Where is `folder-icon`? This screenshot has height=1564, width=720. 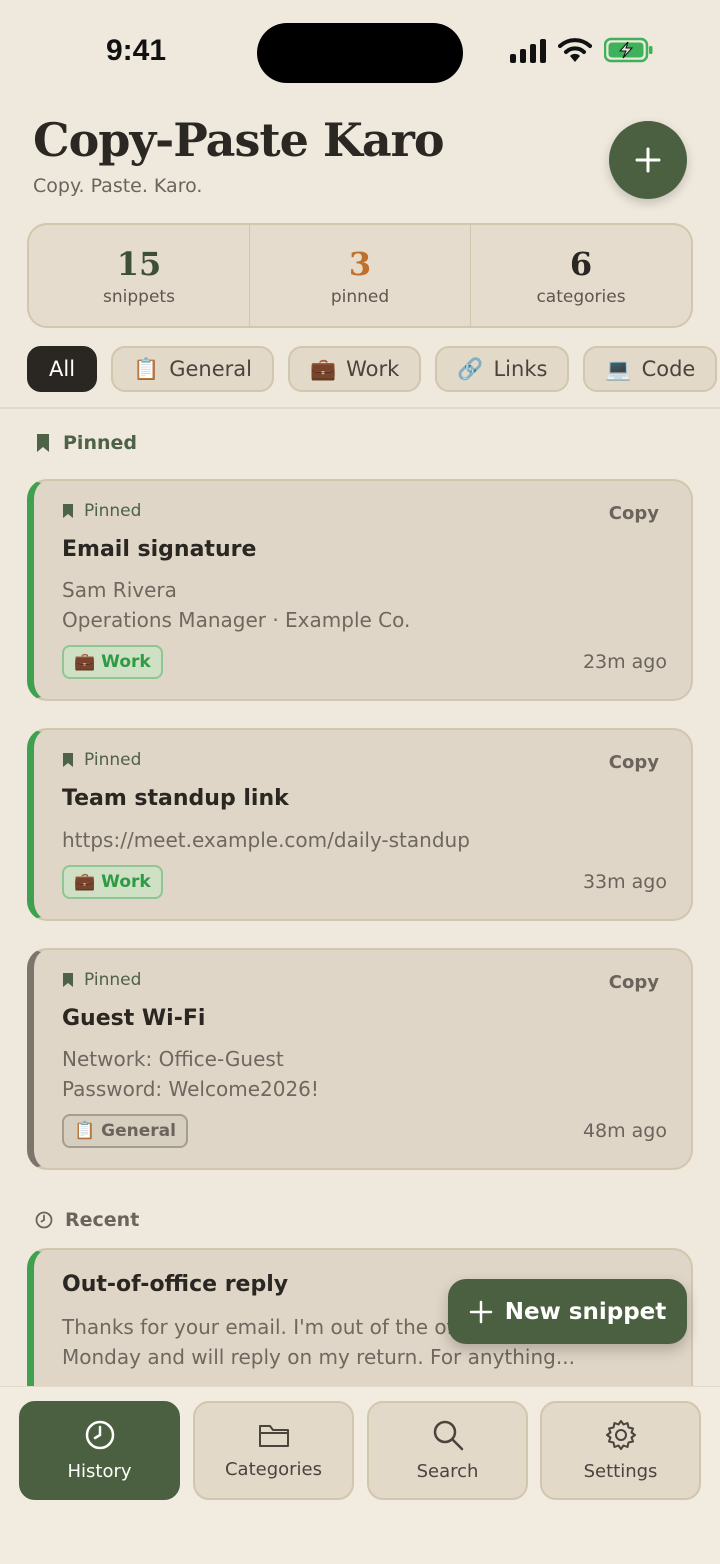
folder-icon is located at coordinates (273, 1436).